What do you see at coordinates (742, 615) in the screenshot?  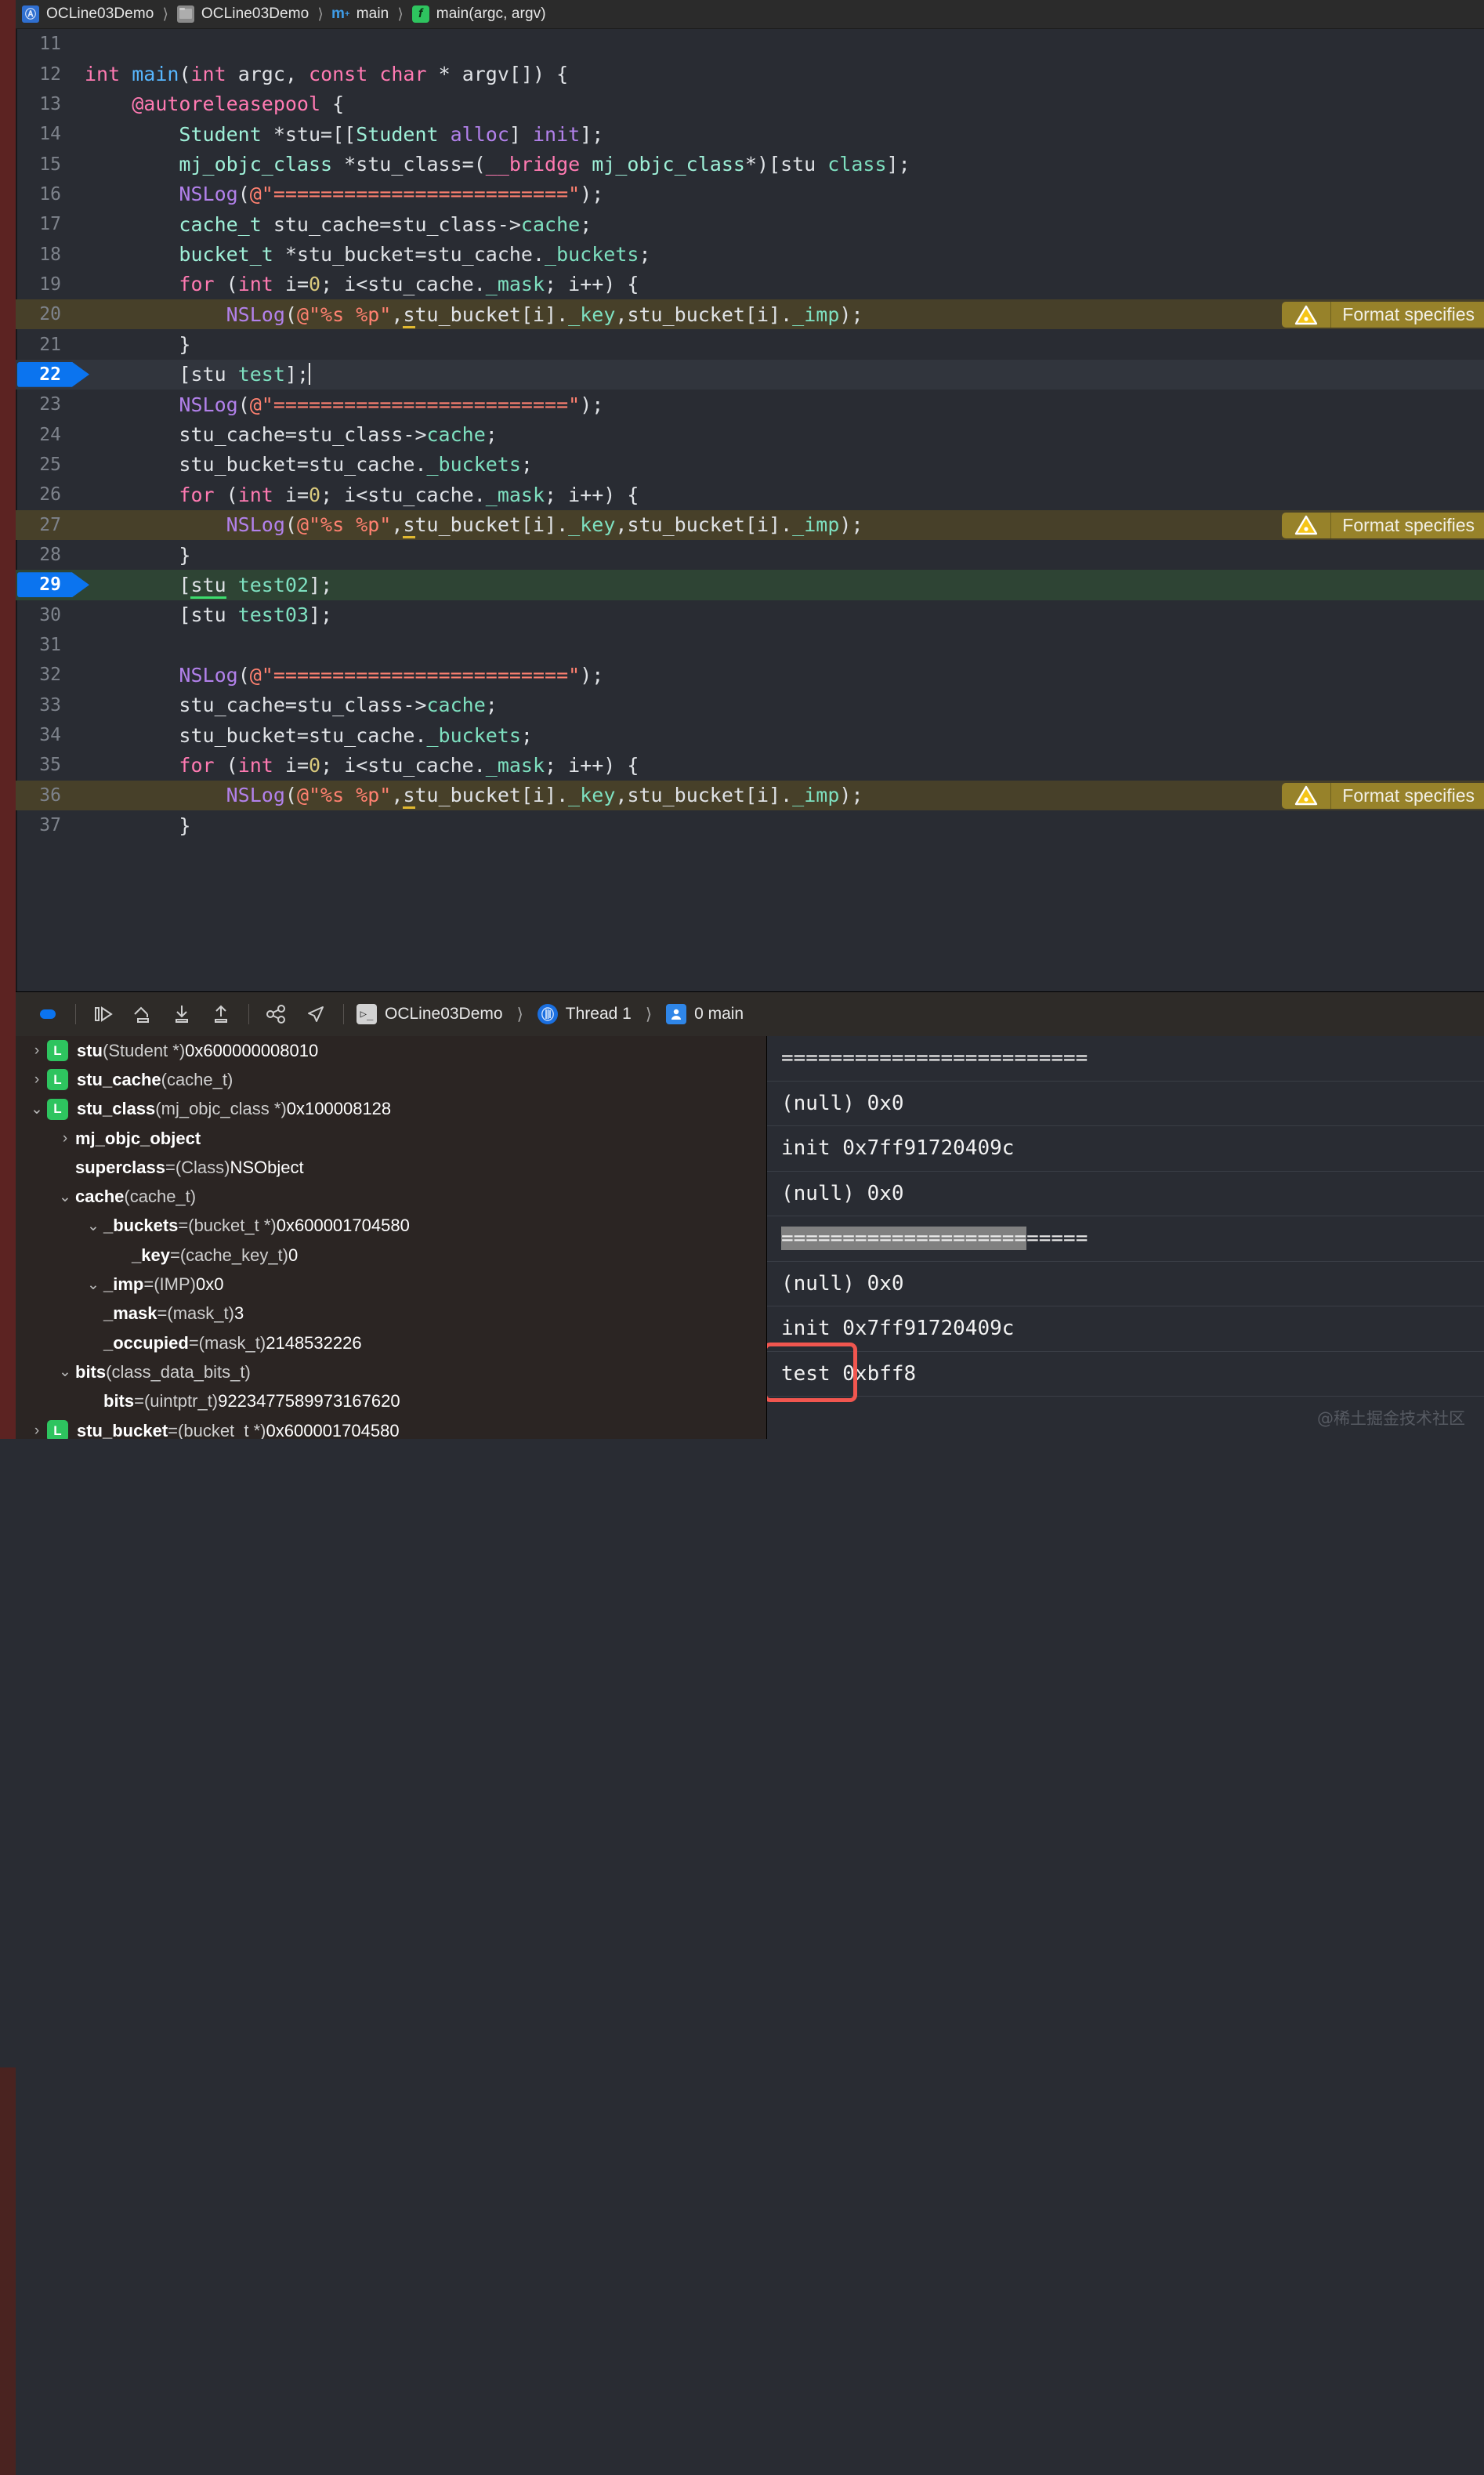 I see `code-line: 30 [stu test03];` at bounding box center [742, 615].